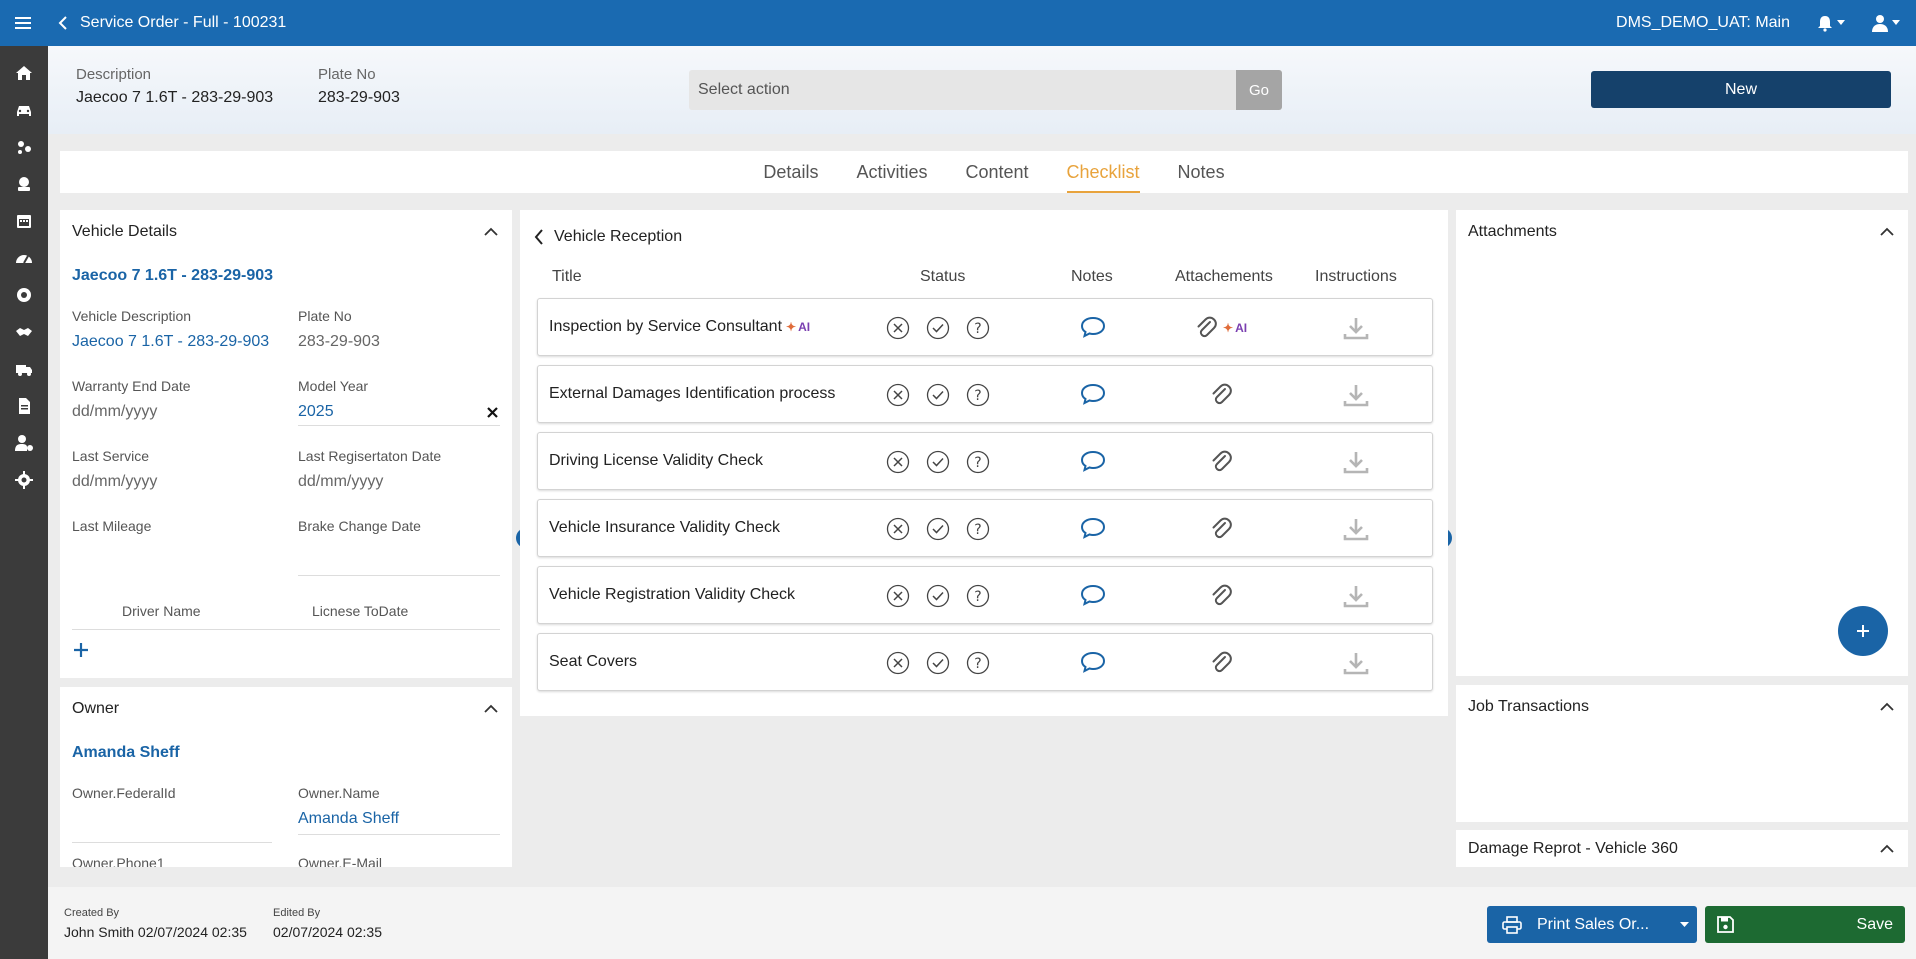 The image size is (1916, 959). I want to click on environment-label: DMS_DEMO_UAT: Main, so click(1703, 23).